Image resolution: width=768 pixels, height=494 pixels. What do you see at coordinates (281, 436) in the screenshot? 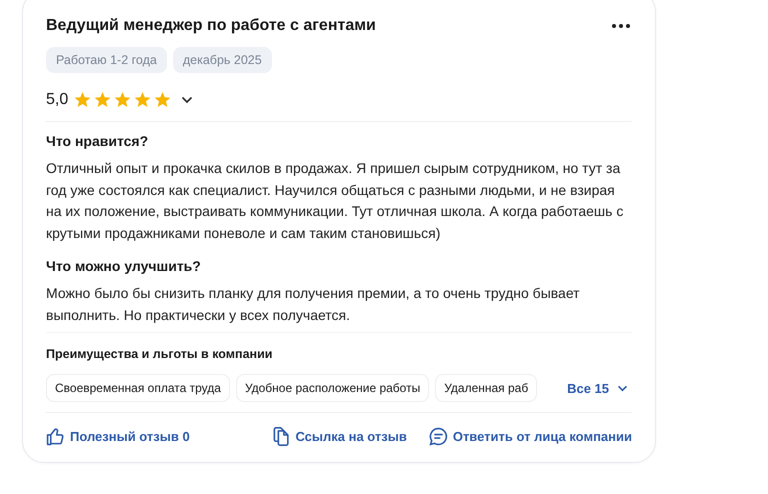
I see `copy-icon` at bounding box center [281, 436].